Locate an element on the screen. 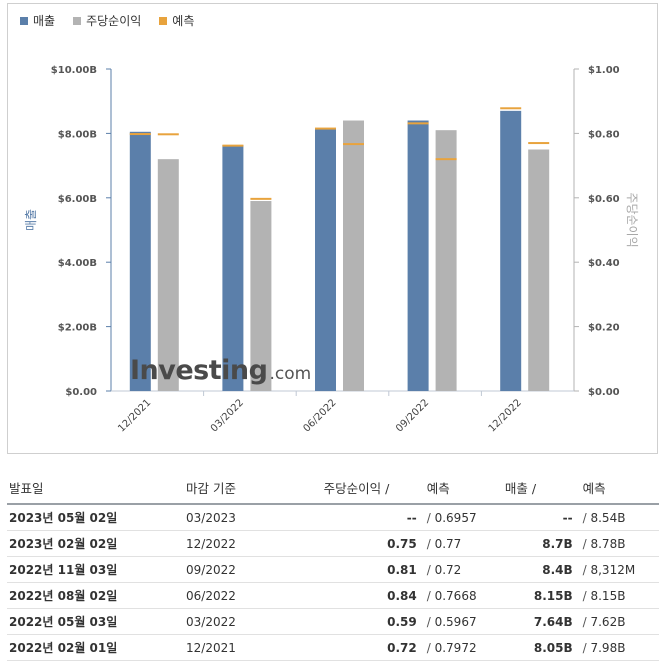  right-tick-label: $0.60 is located at coordinates (604, 199).